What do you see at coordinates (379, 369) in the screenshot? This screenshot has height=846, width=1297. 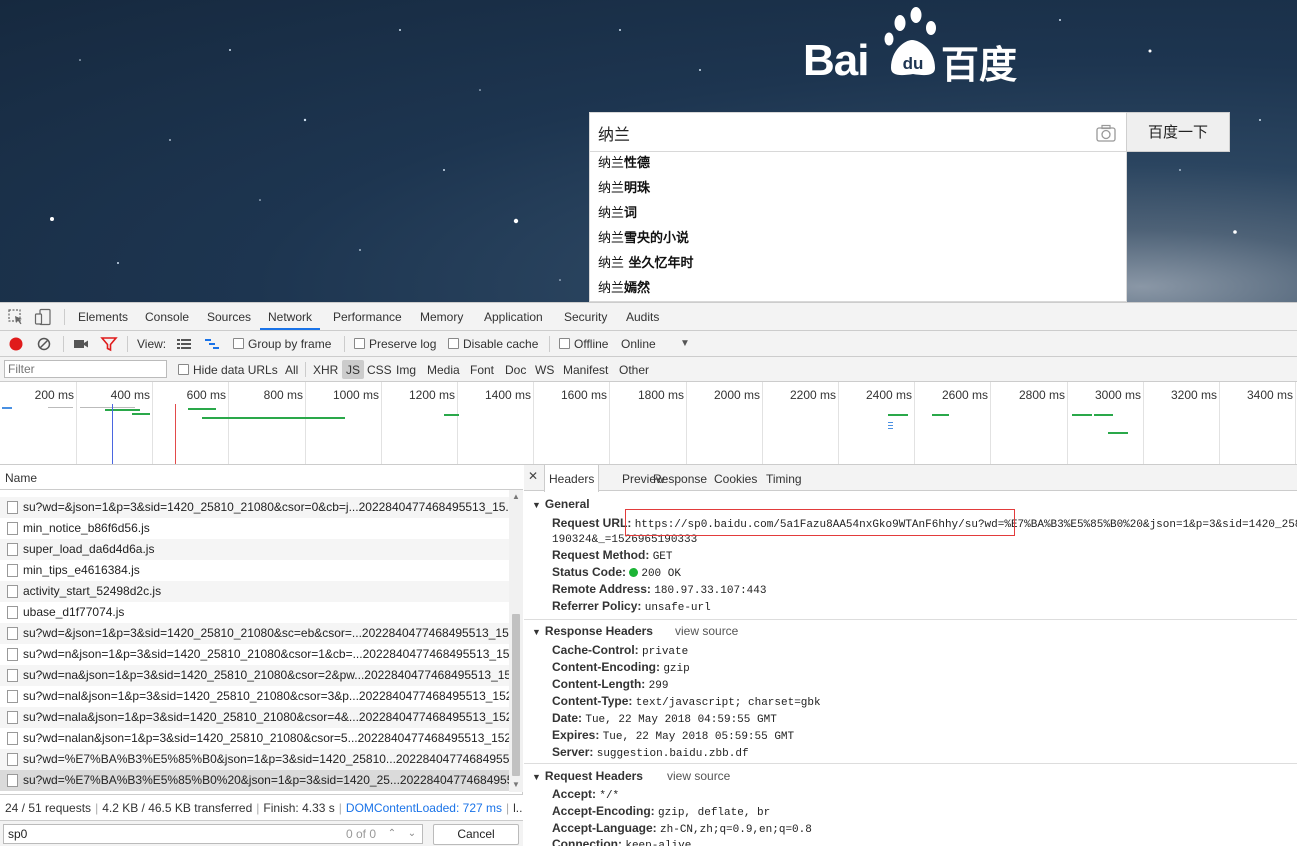 I see `filter-type-css: CSS` at bounding box center [379, 369].